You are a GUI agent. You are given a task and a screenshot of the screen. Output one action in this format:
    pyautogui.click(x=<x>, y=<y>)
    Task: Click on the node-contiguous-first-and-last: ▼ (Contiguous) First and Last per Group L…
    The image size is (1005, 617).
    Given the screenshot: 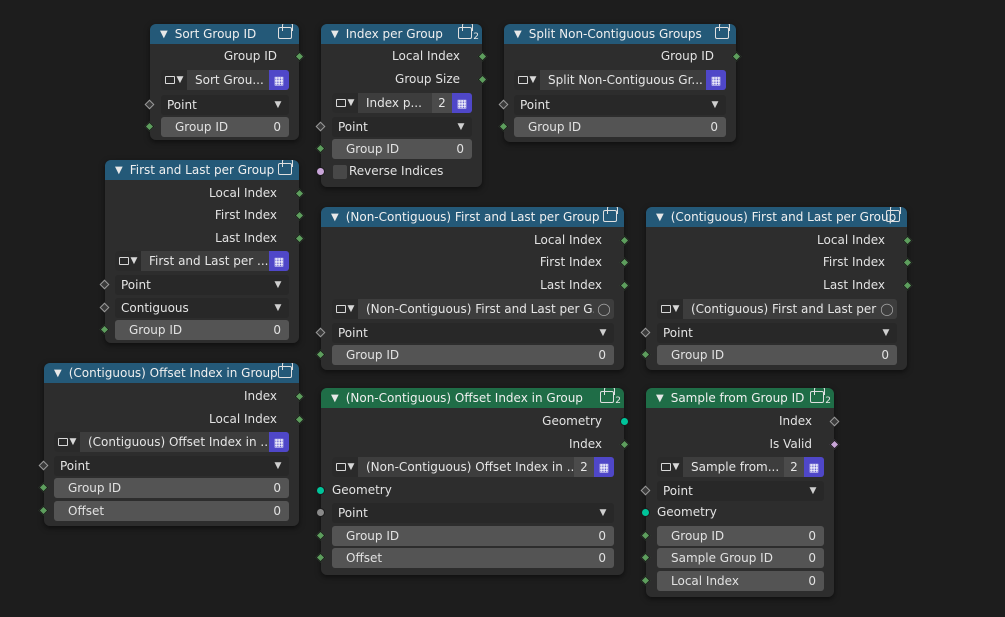 What is the action you would take?
    pyautogui.click(x=776, y=288)
    